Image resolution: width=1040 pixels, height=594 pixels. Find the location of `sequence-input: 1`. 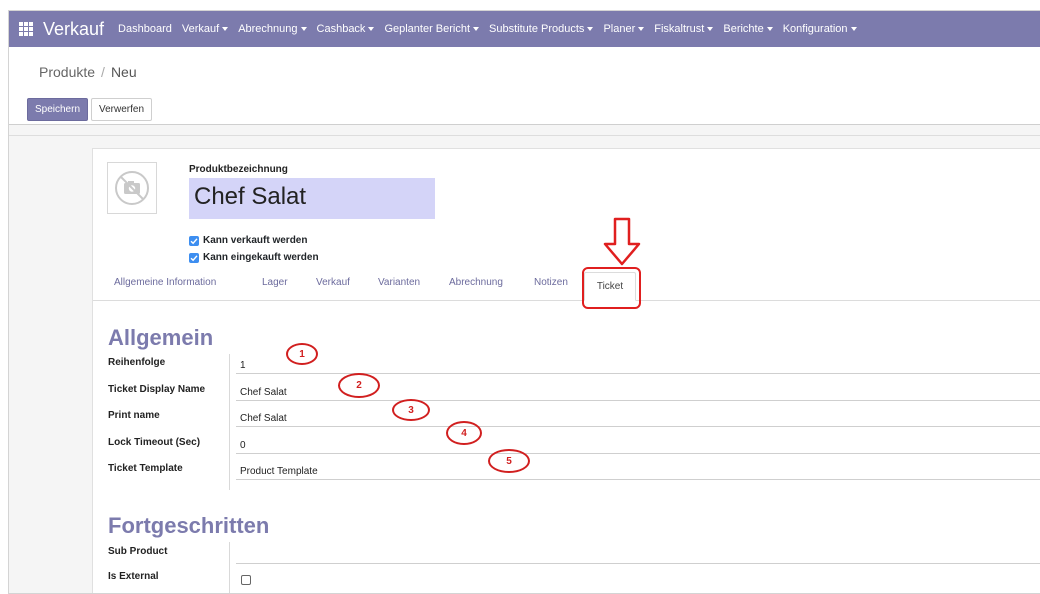

sequence-input: 1 is located at coordinates (638, 364).